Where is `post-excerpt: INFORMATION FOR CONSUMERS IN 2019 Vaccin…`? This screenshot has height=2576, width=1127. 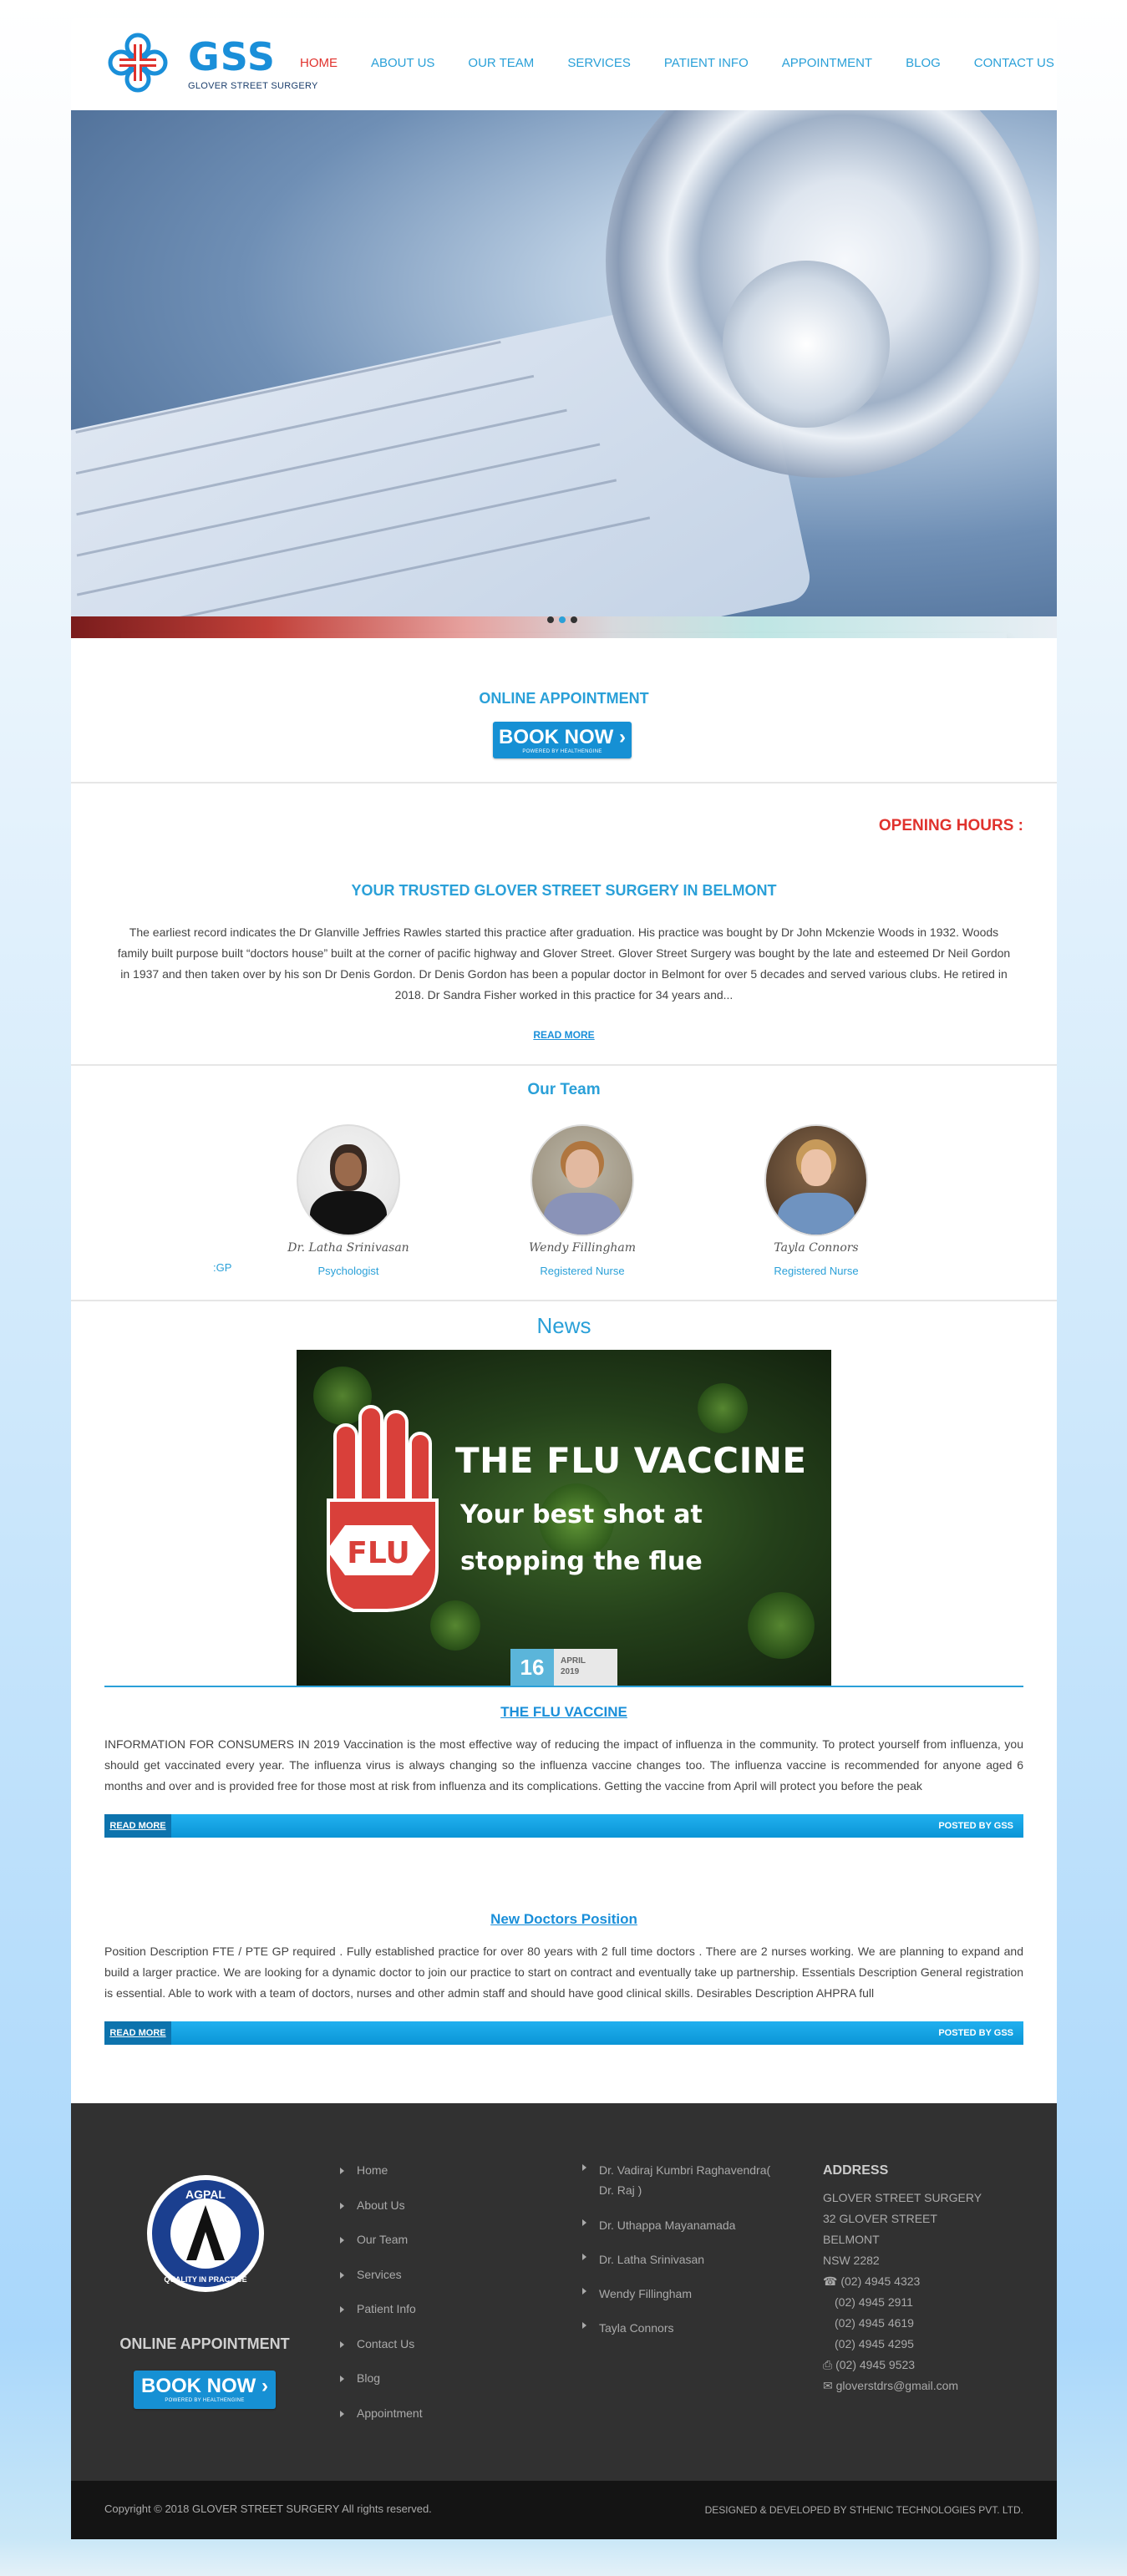 post-excerpt: INFORMATION FOR CONSUMERS IN 2019 Vaccin… is located at coordinates (563, 1765).